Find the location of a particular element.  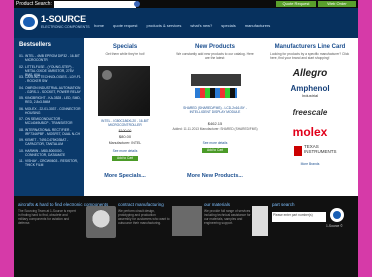

logo-text: 1-SOURCE is located at coordinates (63, 19).